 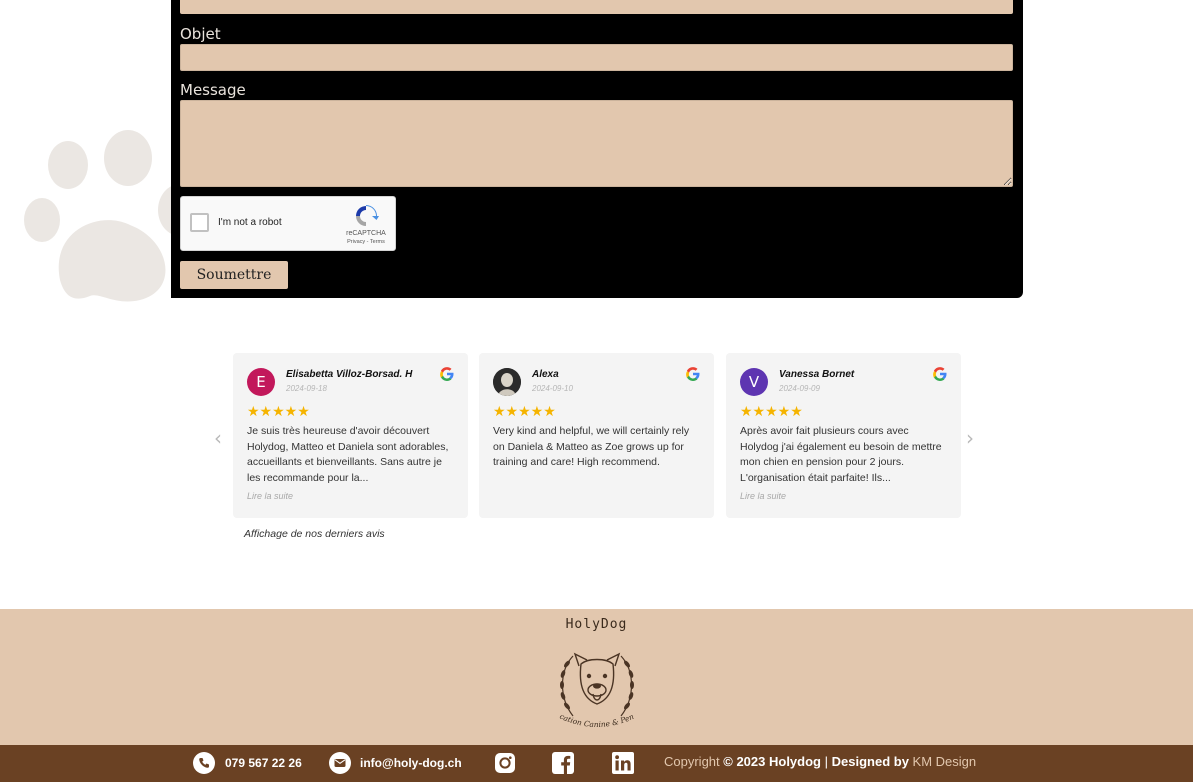 What do you see at coordinates (340, 763) in the screenshot?
I see `mail-icon` at bounding box center [340, 763].